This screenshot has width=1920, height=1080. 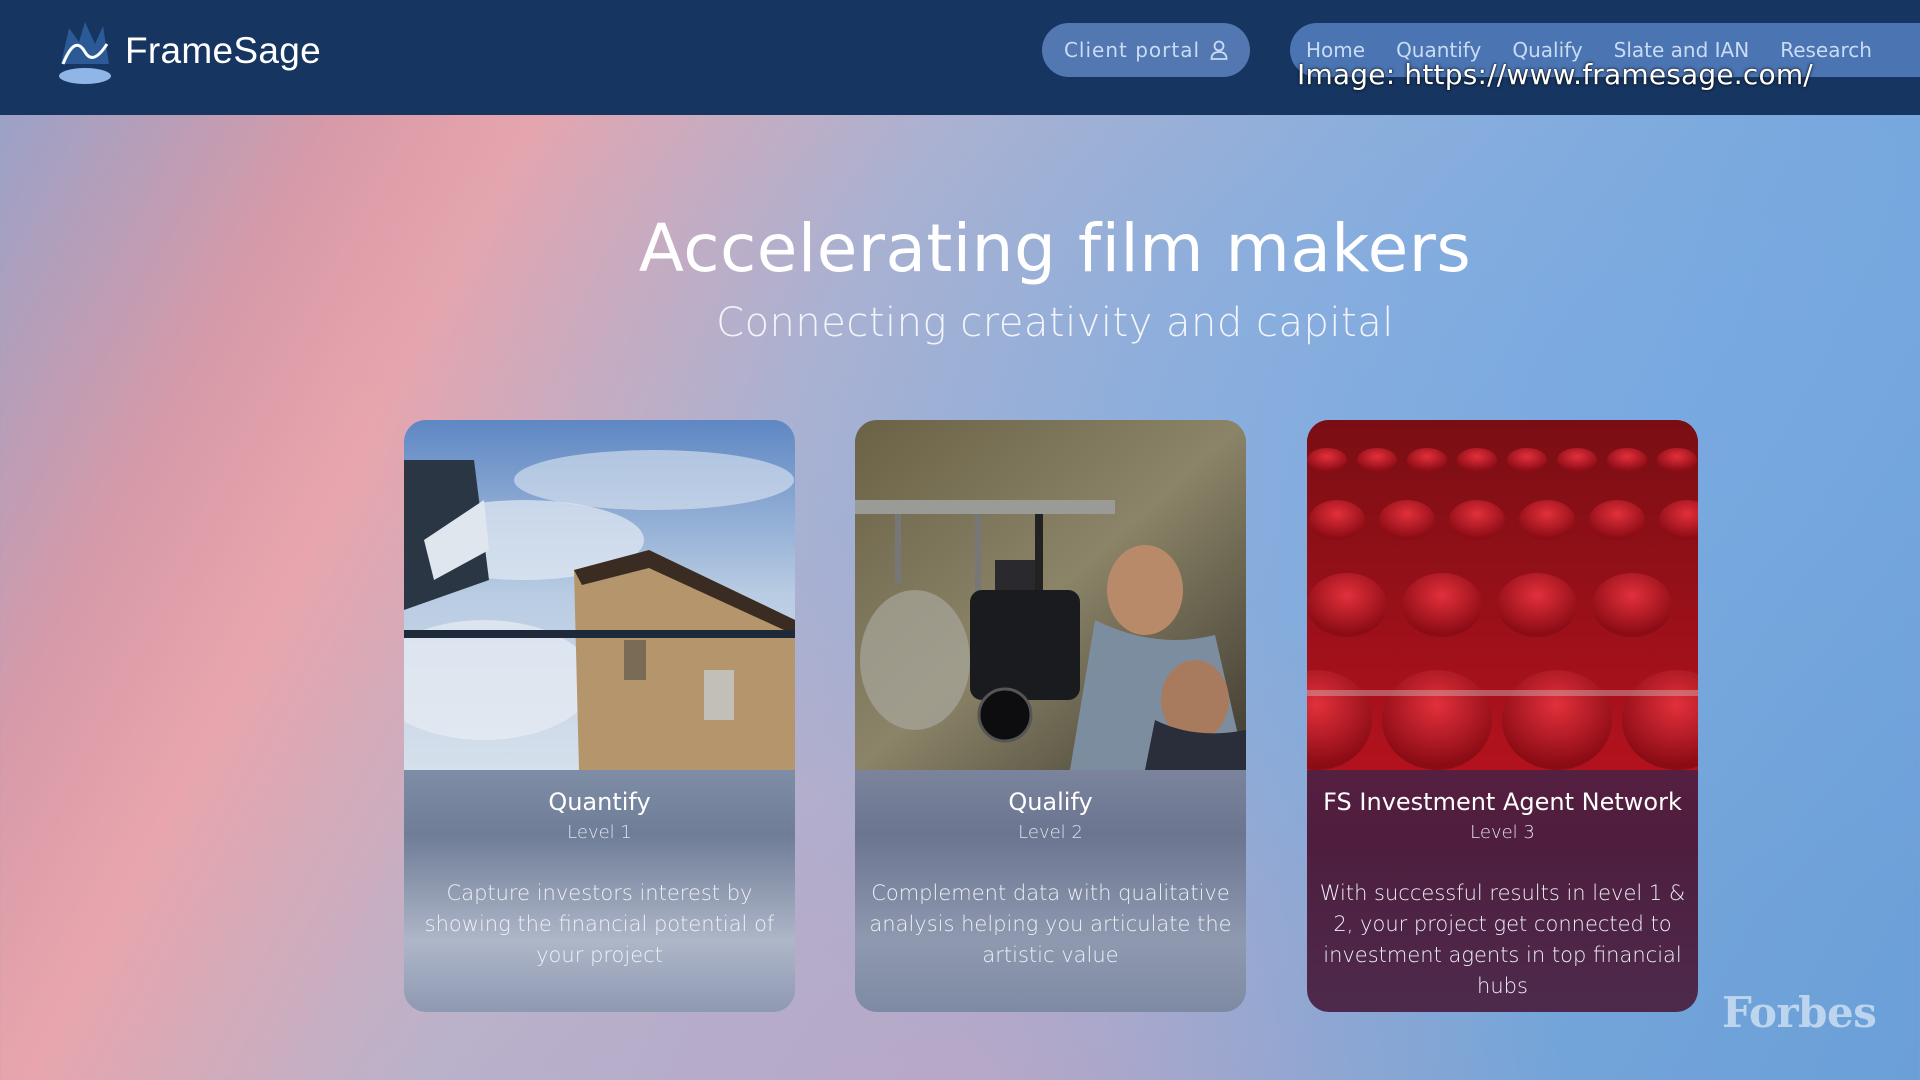 I want to click on client-portal-button: Client portal, so click(x=1146, y=50).